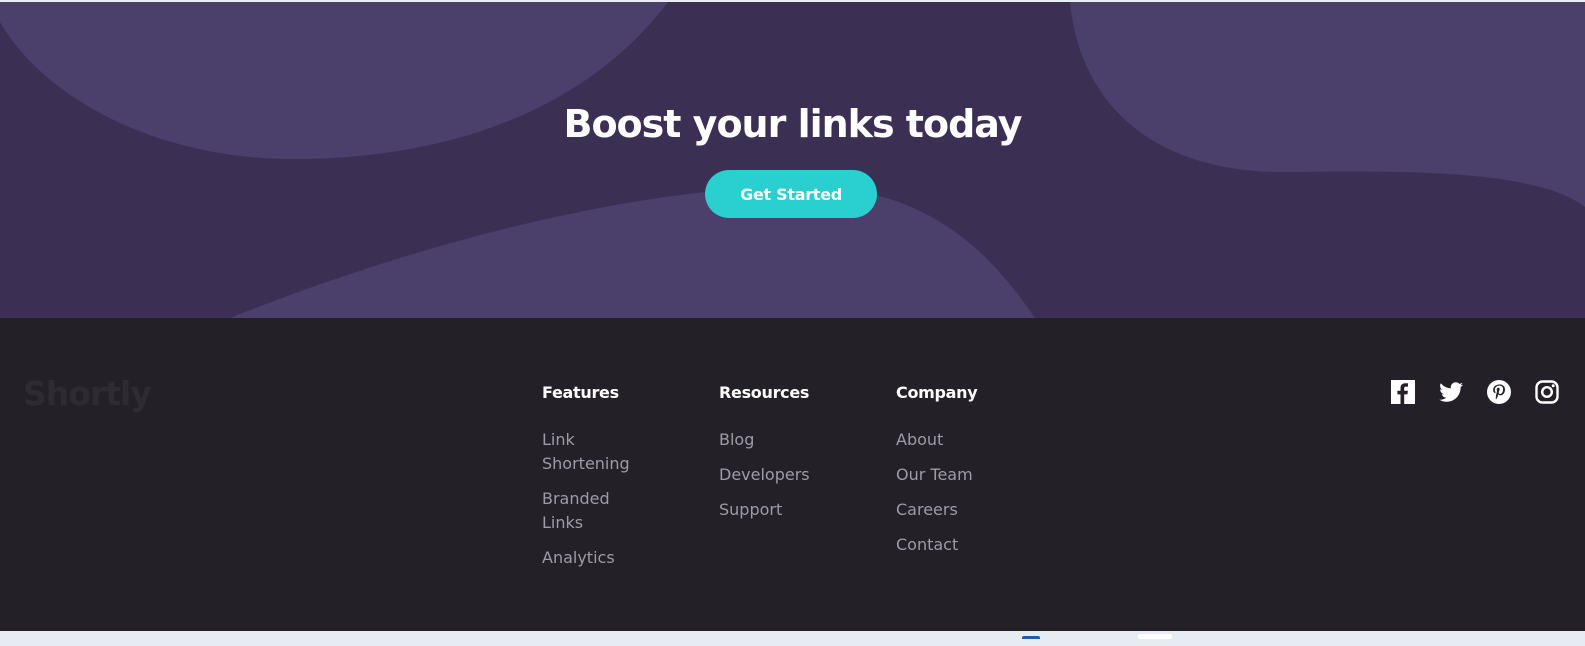  Describe the element at coordinates (1403, 392) in the screenshot. I see `facebook-icon` at that location.